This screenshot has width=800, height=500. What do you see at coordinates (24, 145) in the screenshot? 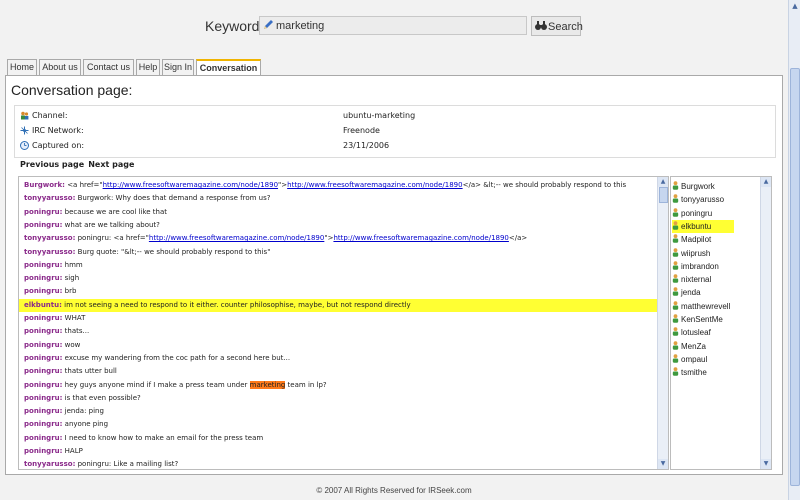
I see `clock-icon` at bounding box center [24, 145].